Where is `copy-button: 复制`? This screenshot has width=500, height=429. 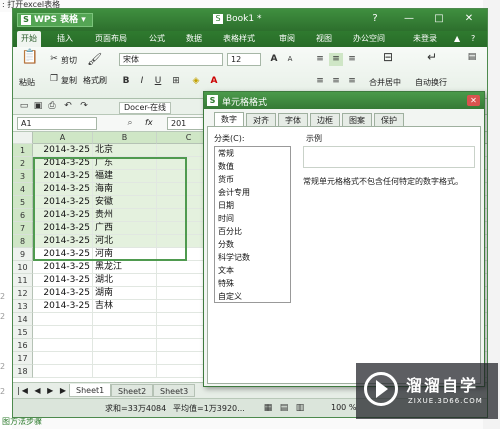
copy-button: 复制 is located at coordinates (69, 80).